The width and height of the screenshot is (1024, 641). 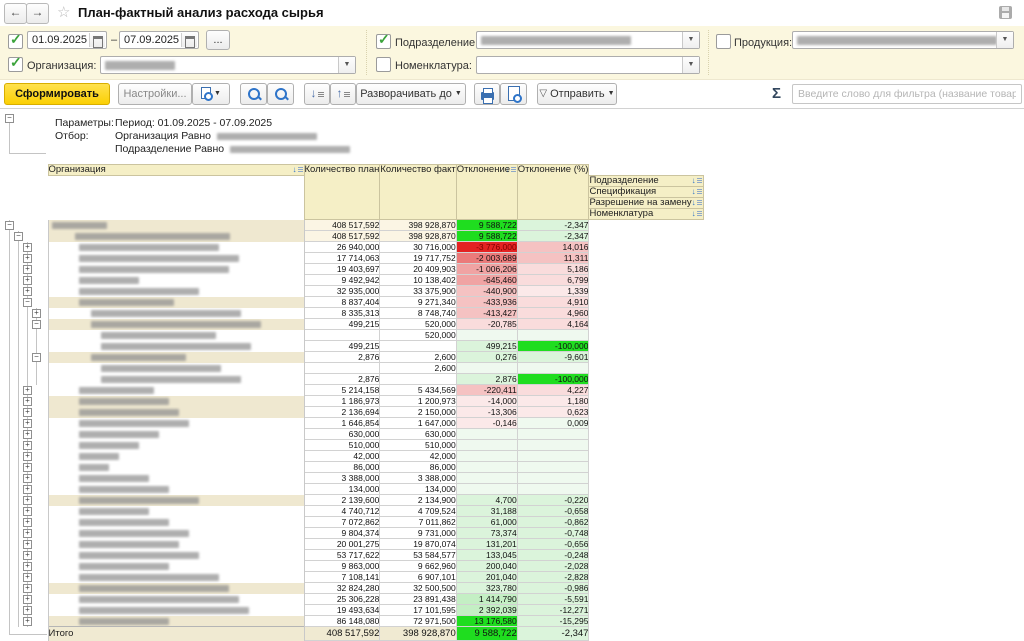 What do you see at coordinates (418, 467) in the screenshot?
I see `fact-cell: 86,000` at bounding box center [418, 467].